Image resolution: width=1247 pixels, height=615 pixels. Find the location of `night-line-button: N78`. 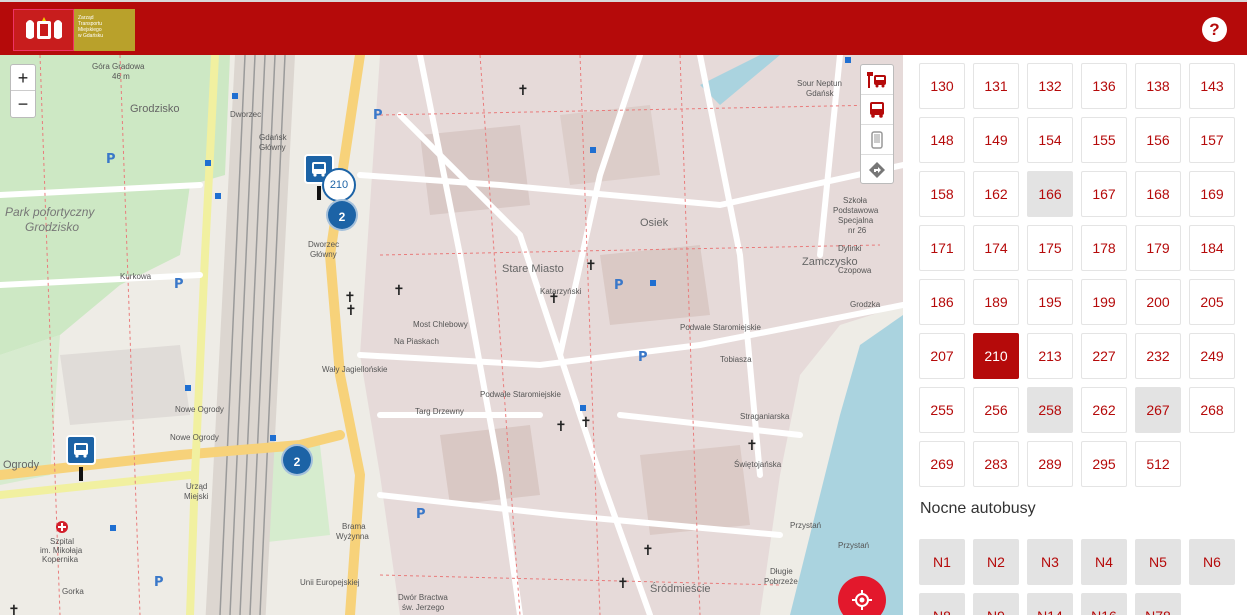

night-line-button: N78 is located at coordinates (1158, 604).